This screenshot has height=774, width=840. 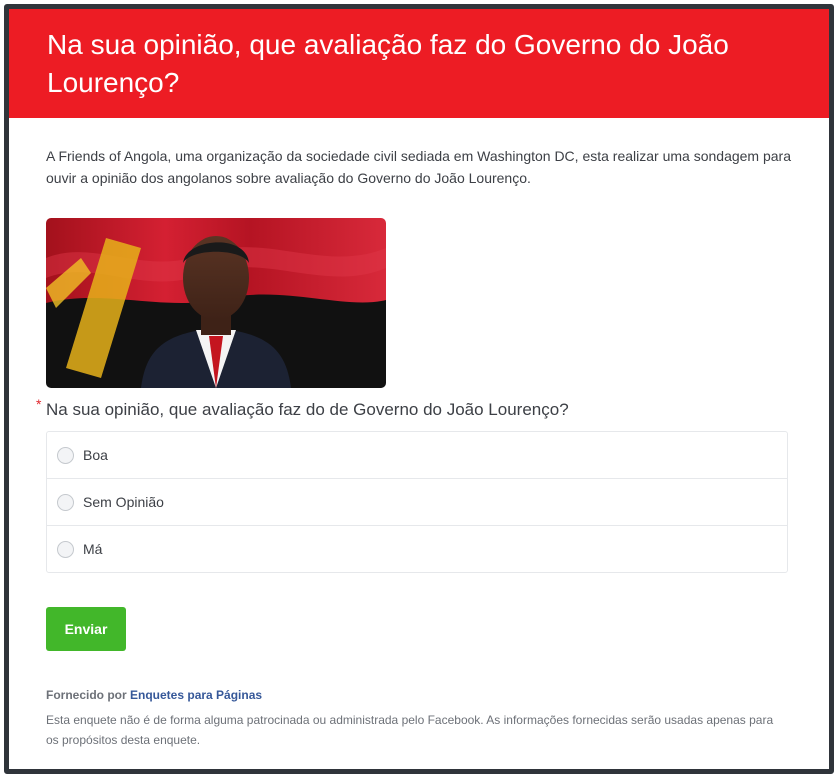 I want to click on provided-by: Fornecido por Enquetes para Páginas, so click(x=419, y=695).